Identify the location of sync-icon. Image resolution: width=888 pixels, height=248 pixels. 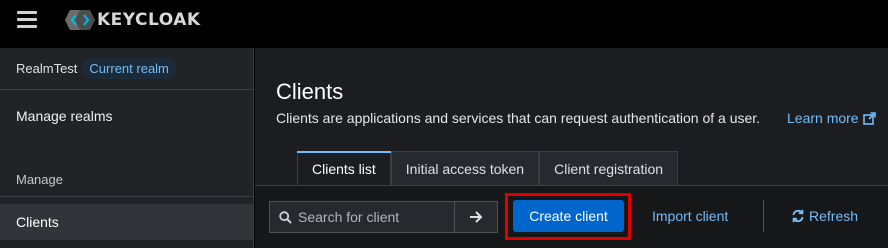
(798, 216).